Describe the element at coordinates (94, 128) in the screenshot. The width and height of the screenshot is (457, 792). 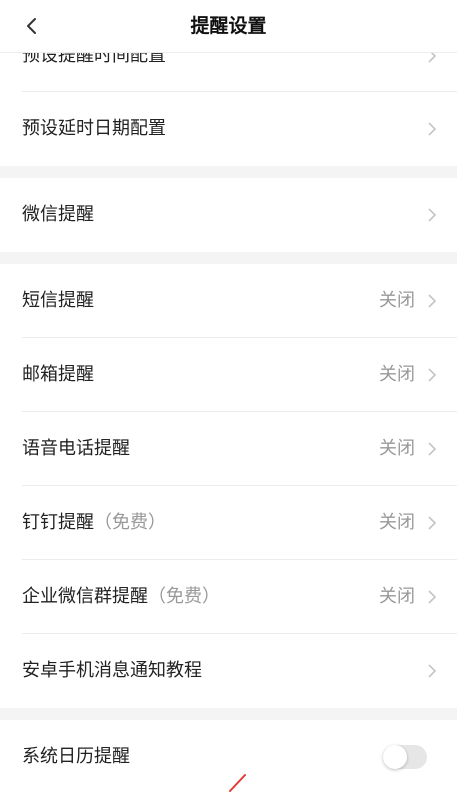
I see `row-label: 预设延时日期配置` at that location.